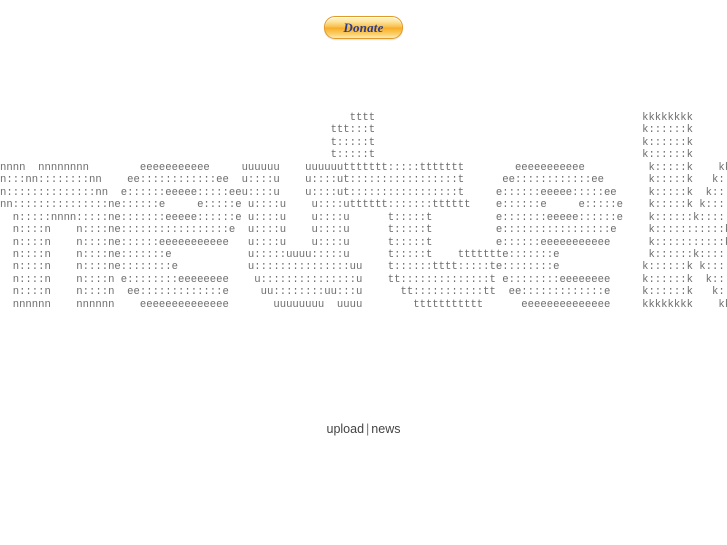  I want to click on upload-link: upload, so click(346, 429).